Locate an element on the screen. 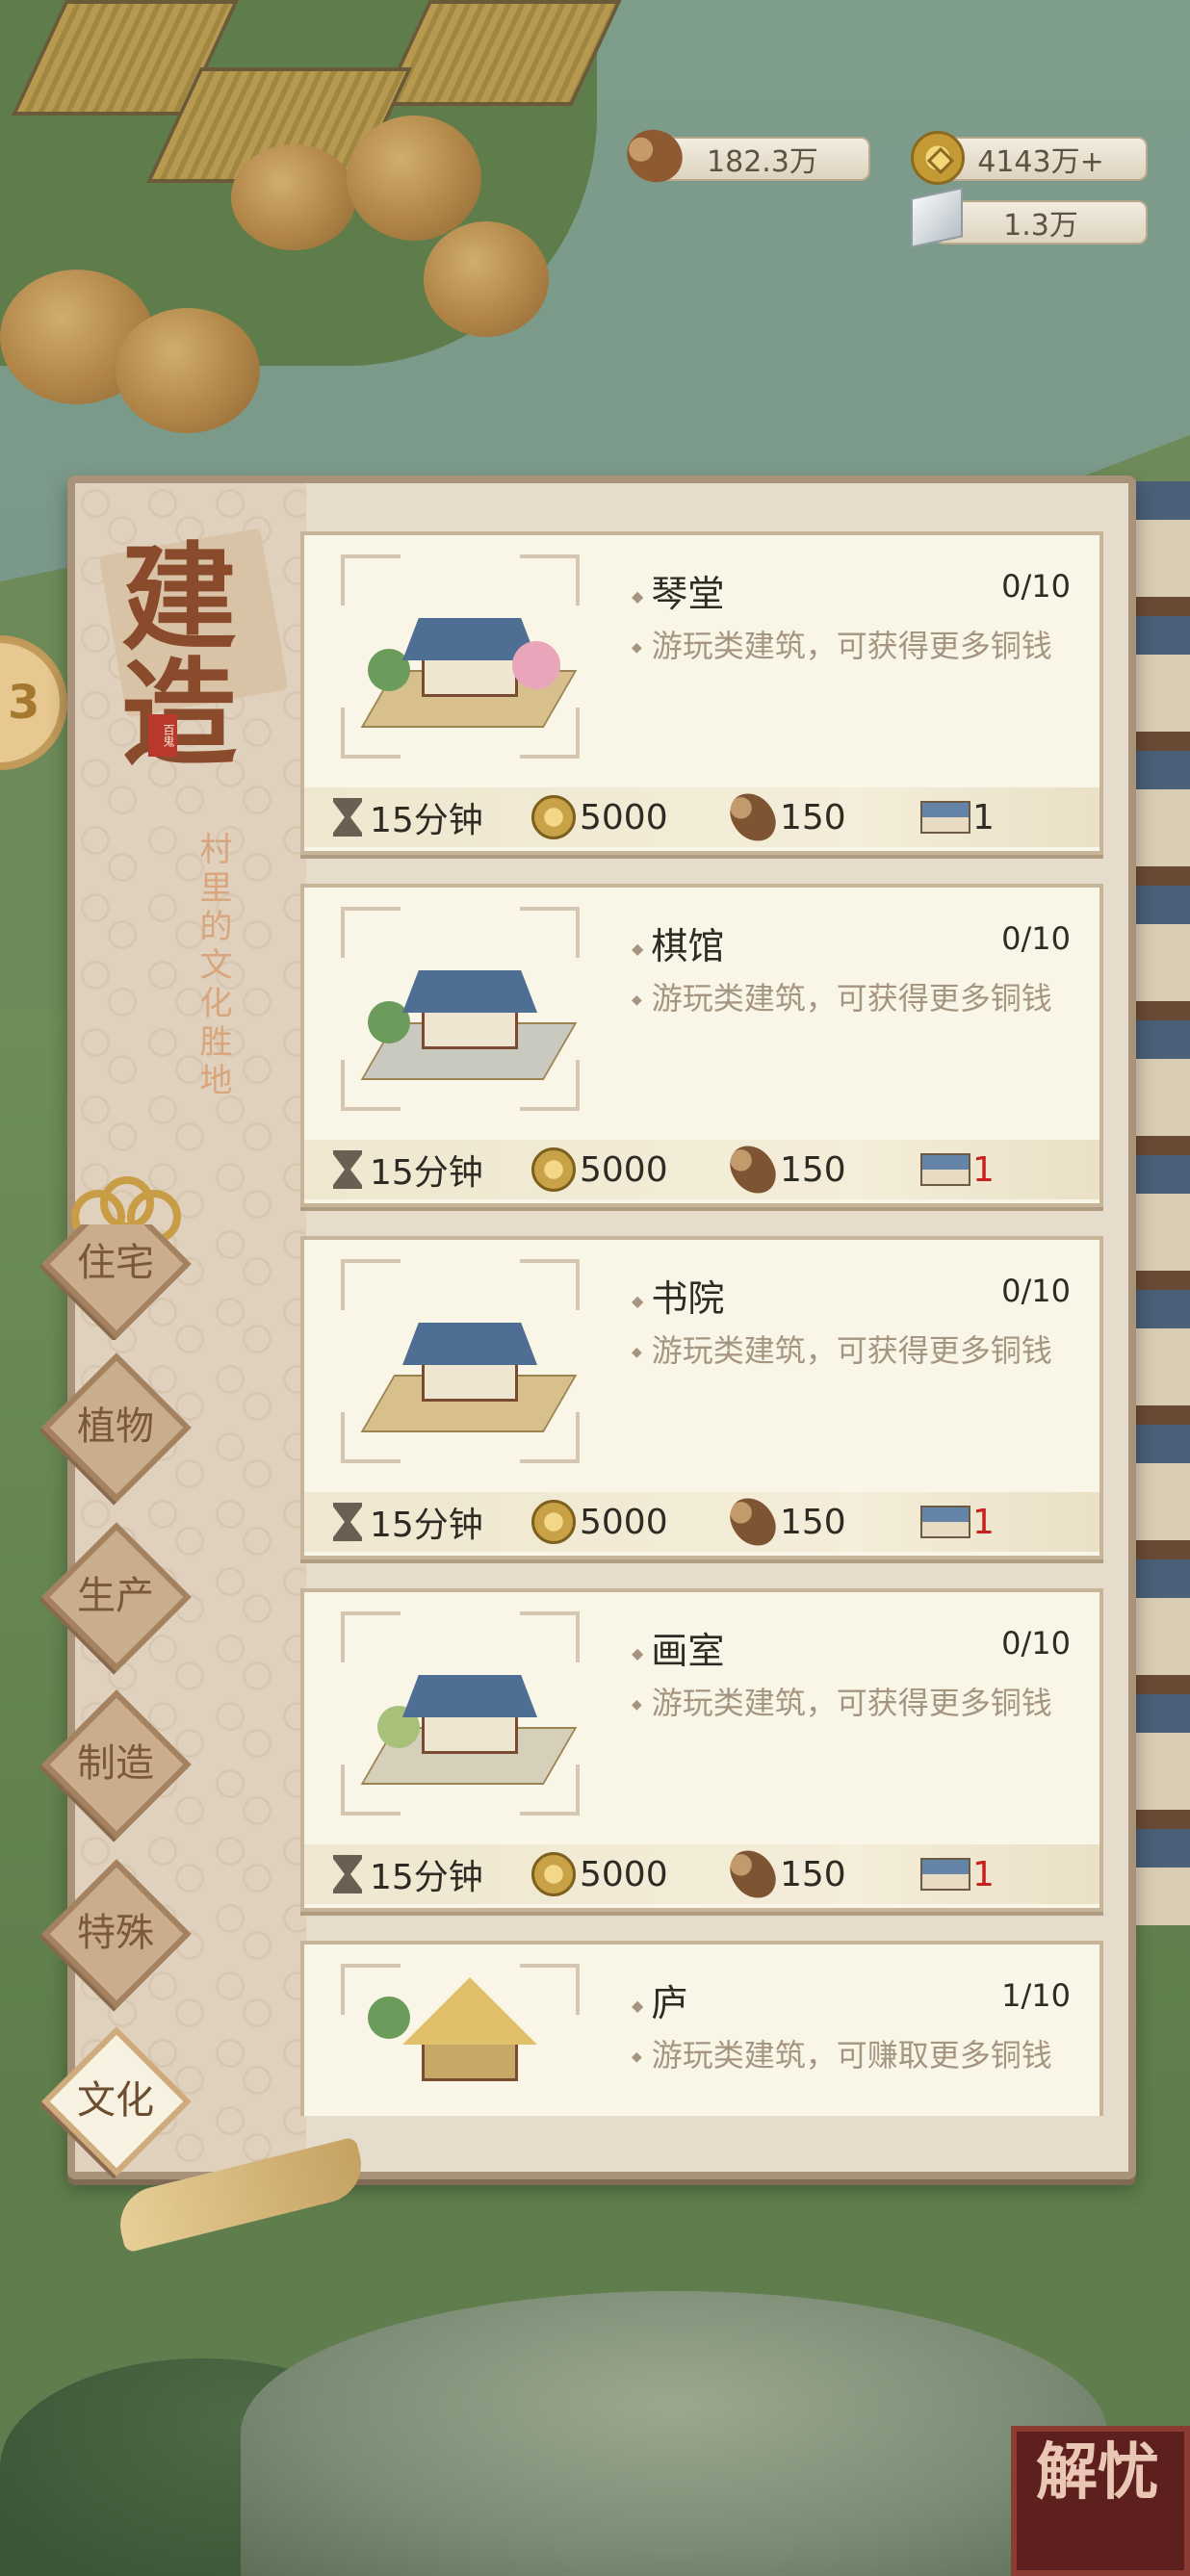 The image size is (1190, 2576). tab-label: 特殊 is located at coordinates (116, 1933).